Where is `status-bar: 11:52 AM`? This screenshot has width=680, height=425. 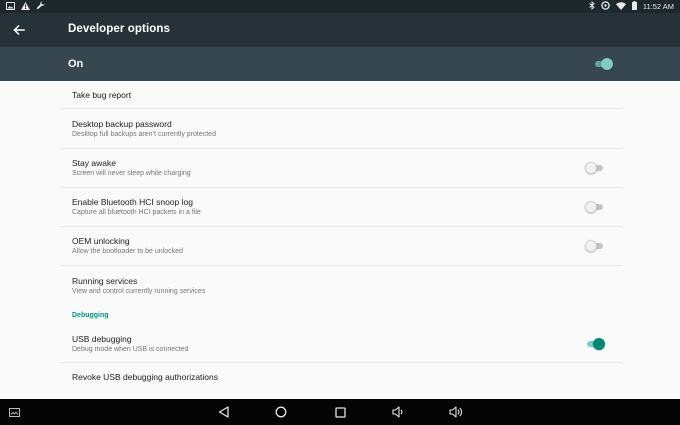 status-bar: 11:52 AM is located at coordinates (340, 6).